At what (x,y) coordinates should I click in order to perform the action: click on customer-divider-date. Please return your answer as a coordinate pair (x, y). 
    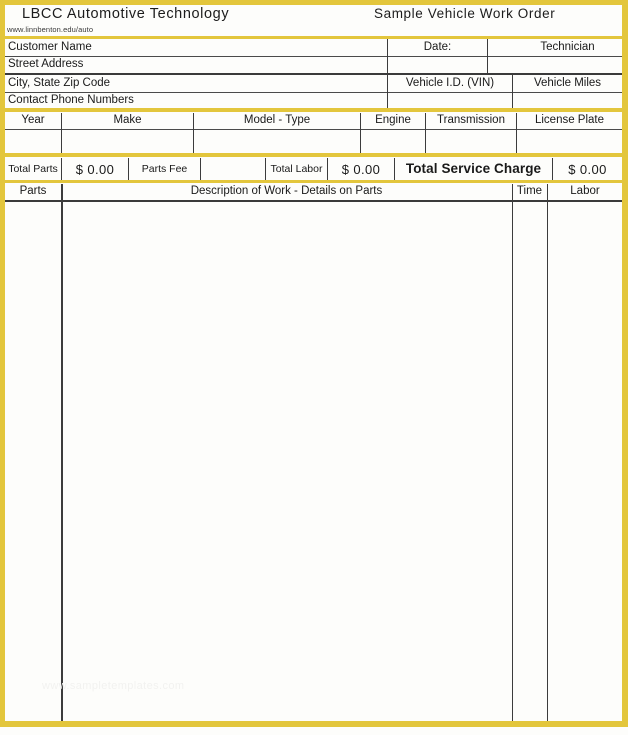
    Looking at the image, I should click on (487, 56).